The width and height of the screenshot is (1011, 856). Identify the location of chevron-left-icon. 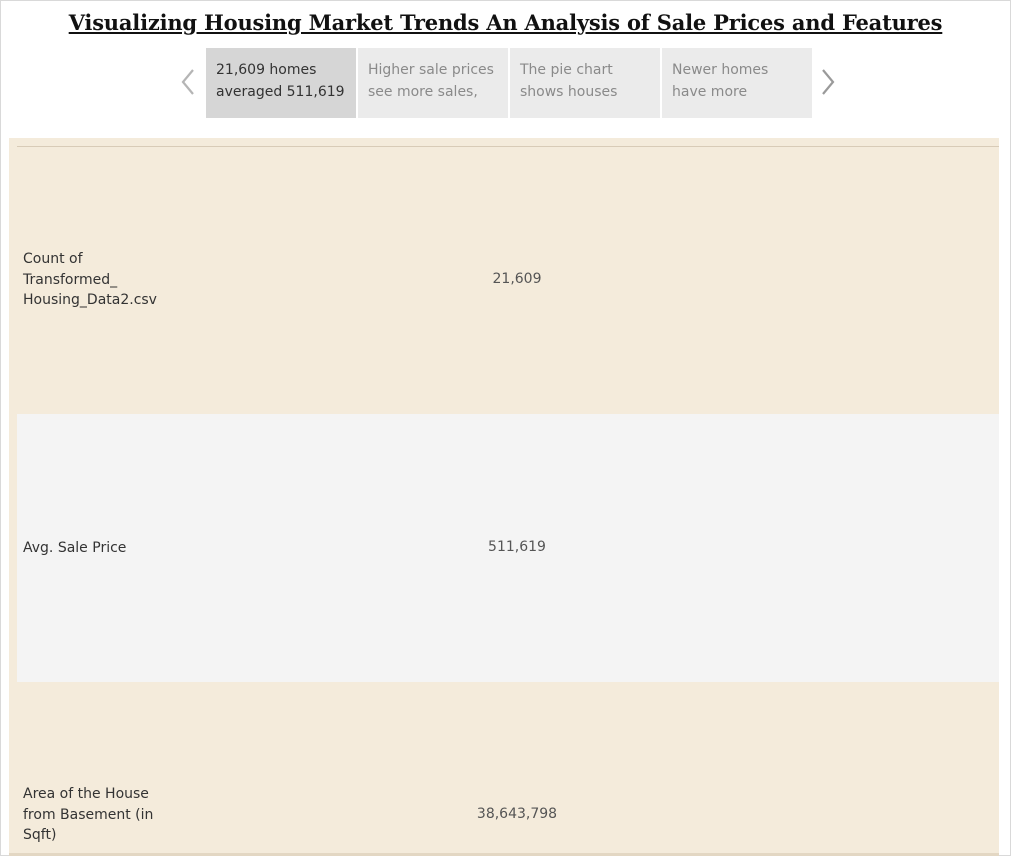
(187, 82).